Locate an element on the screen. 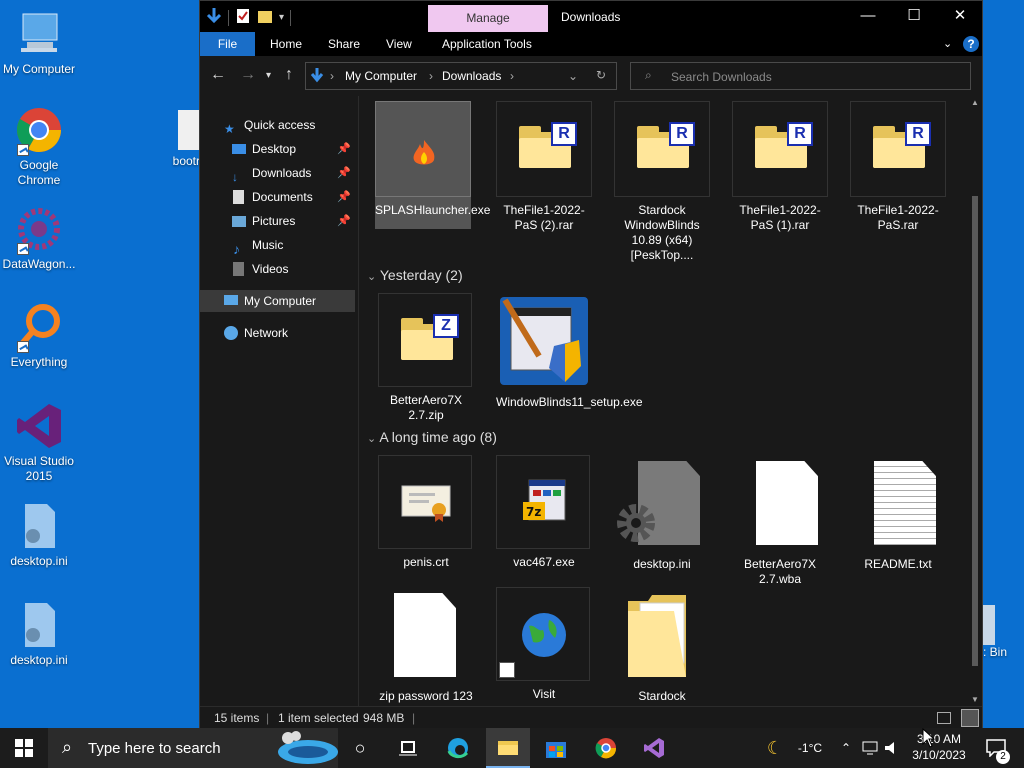  file-item-betteraero7x-wba: BetterAero7X 2.7.wba is located at coordinates (780, 521).